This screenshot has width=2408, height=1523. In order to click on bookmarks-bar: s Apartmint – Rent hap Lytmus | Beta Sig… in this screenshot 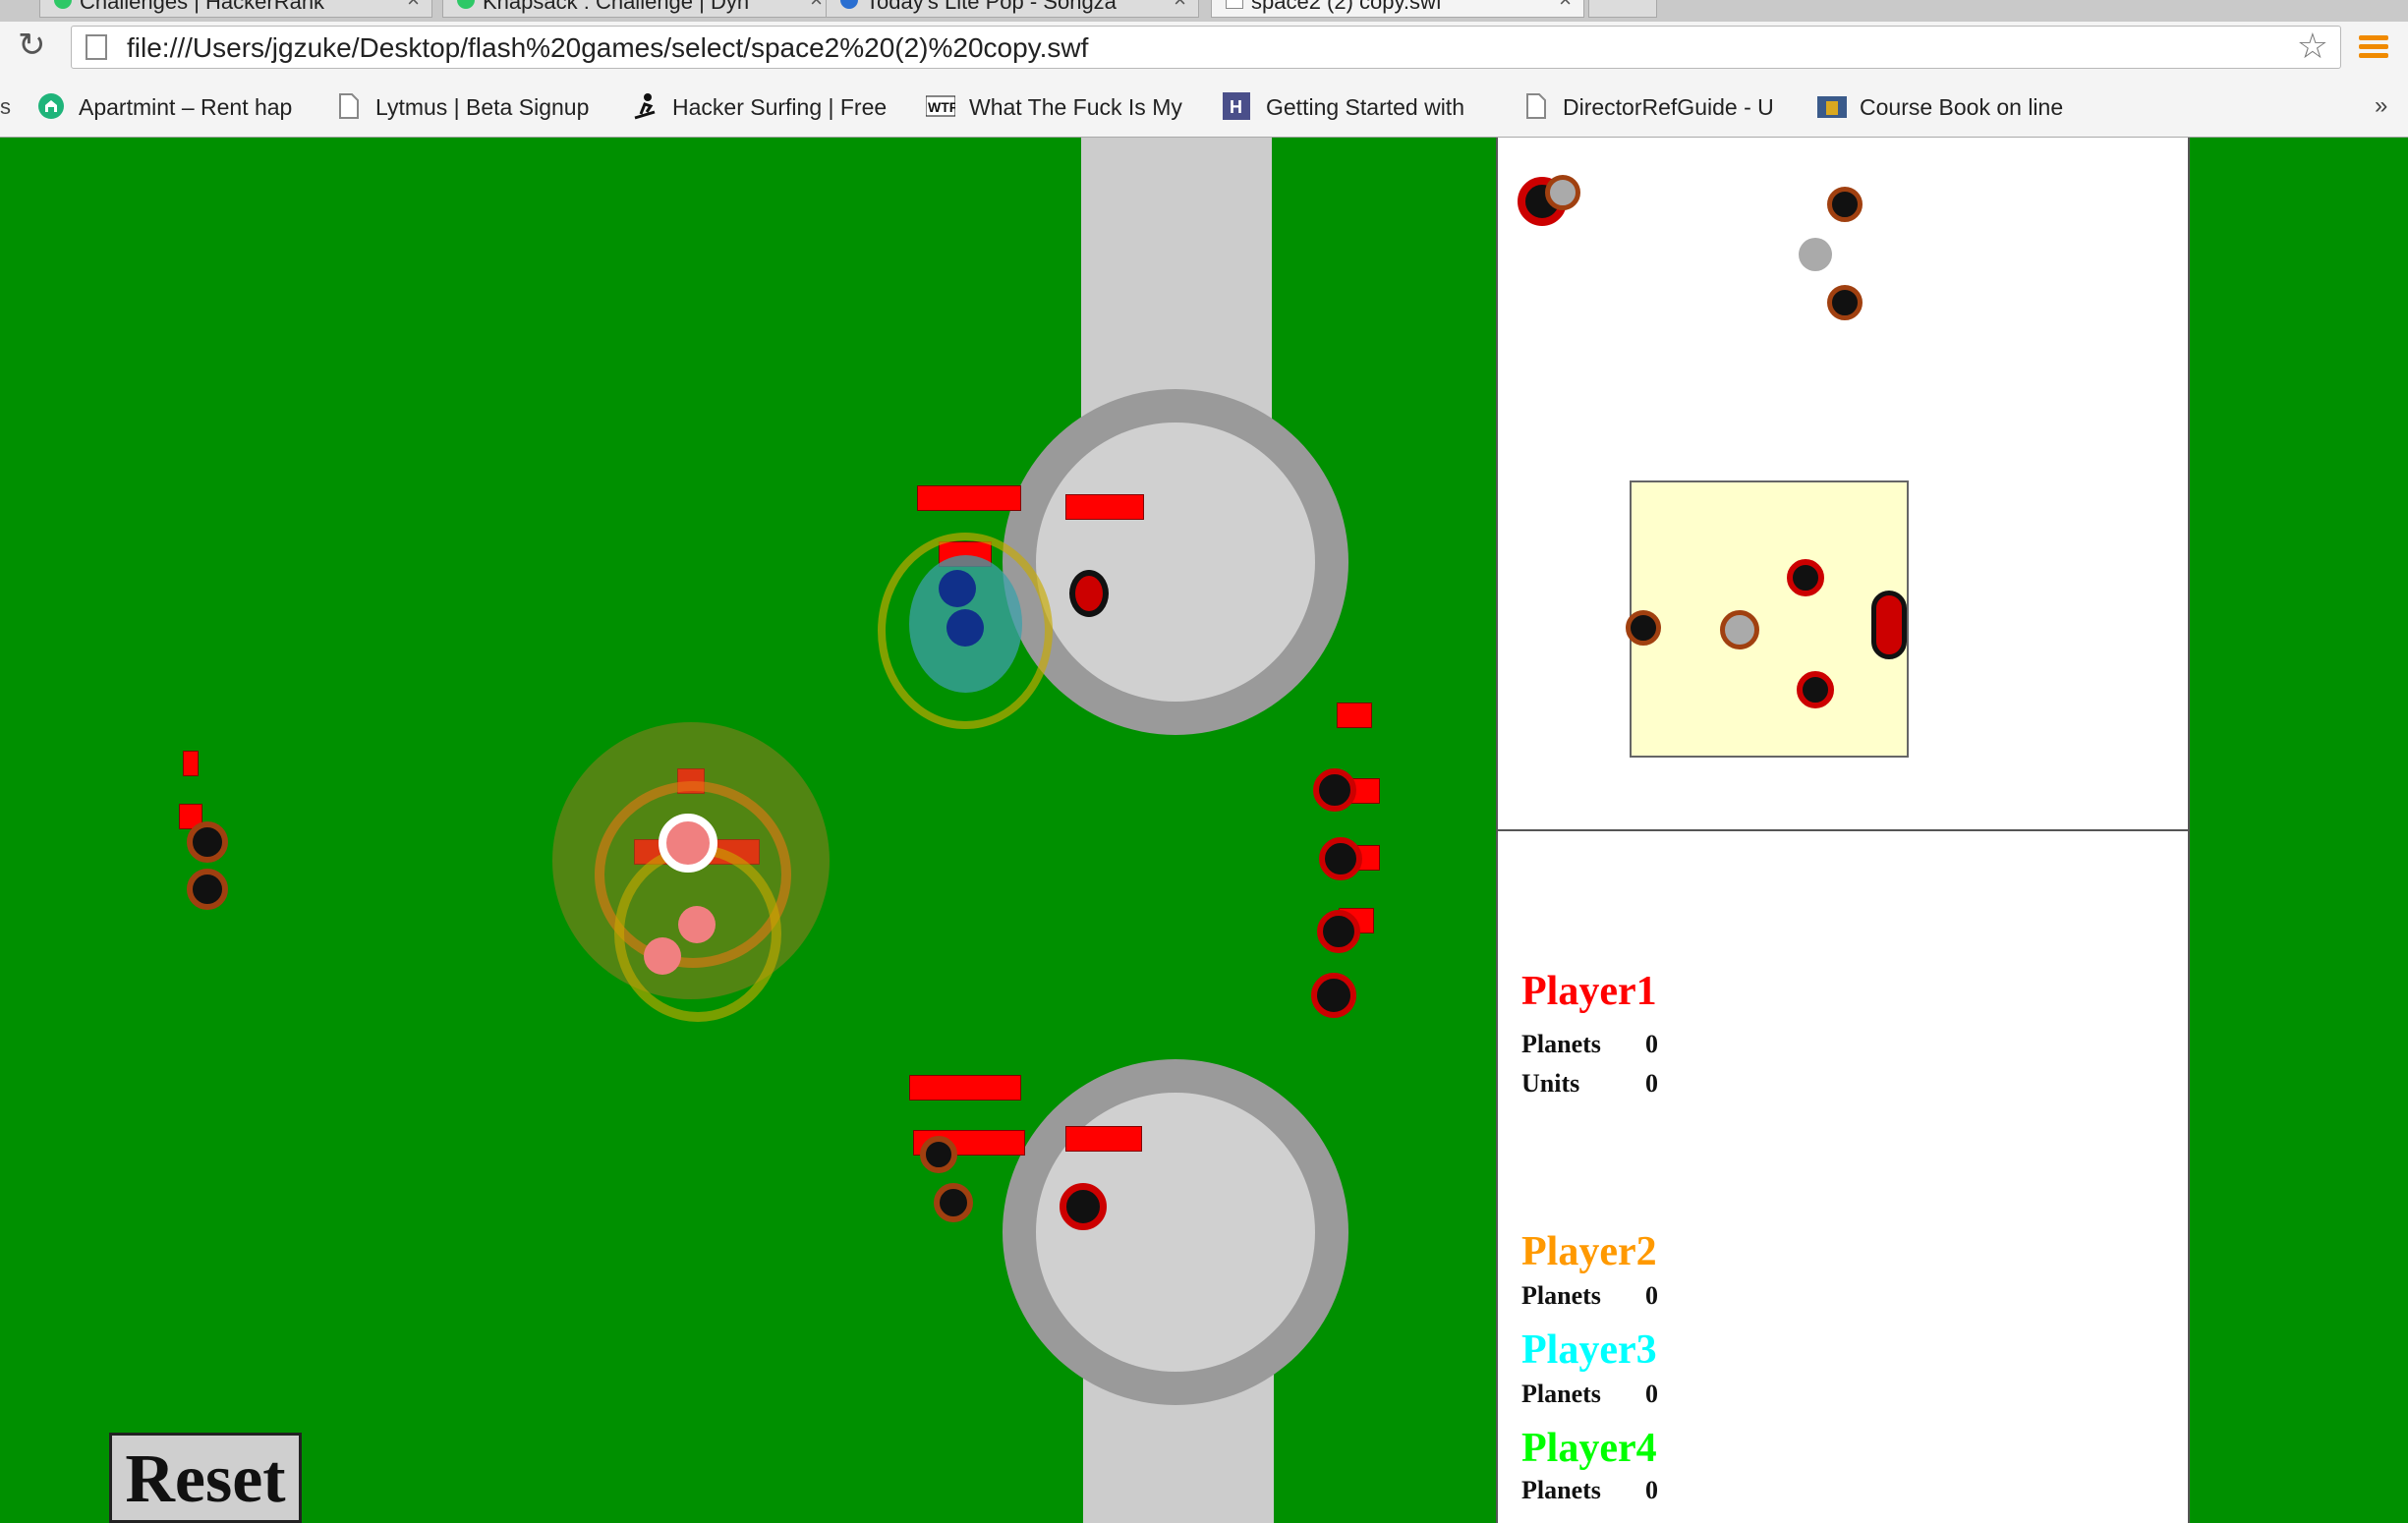, I will do `click(1204, 104)`.